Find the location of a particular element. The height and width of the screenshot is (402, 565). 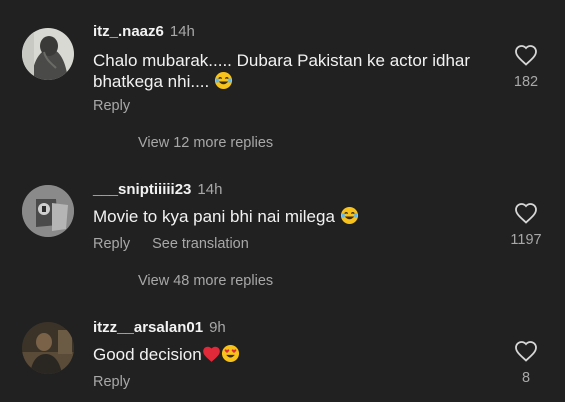

like-count: 182 is located at coordinates (526, 82).